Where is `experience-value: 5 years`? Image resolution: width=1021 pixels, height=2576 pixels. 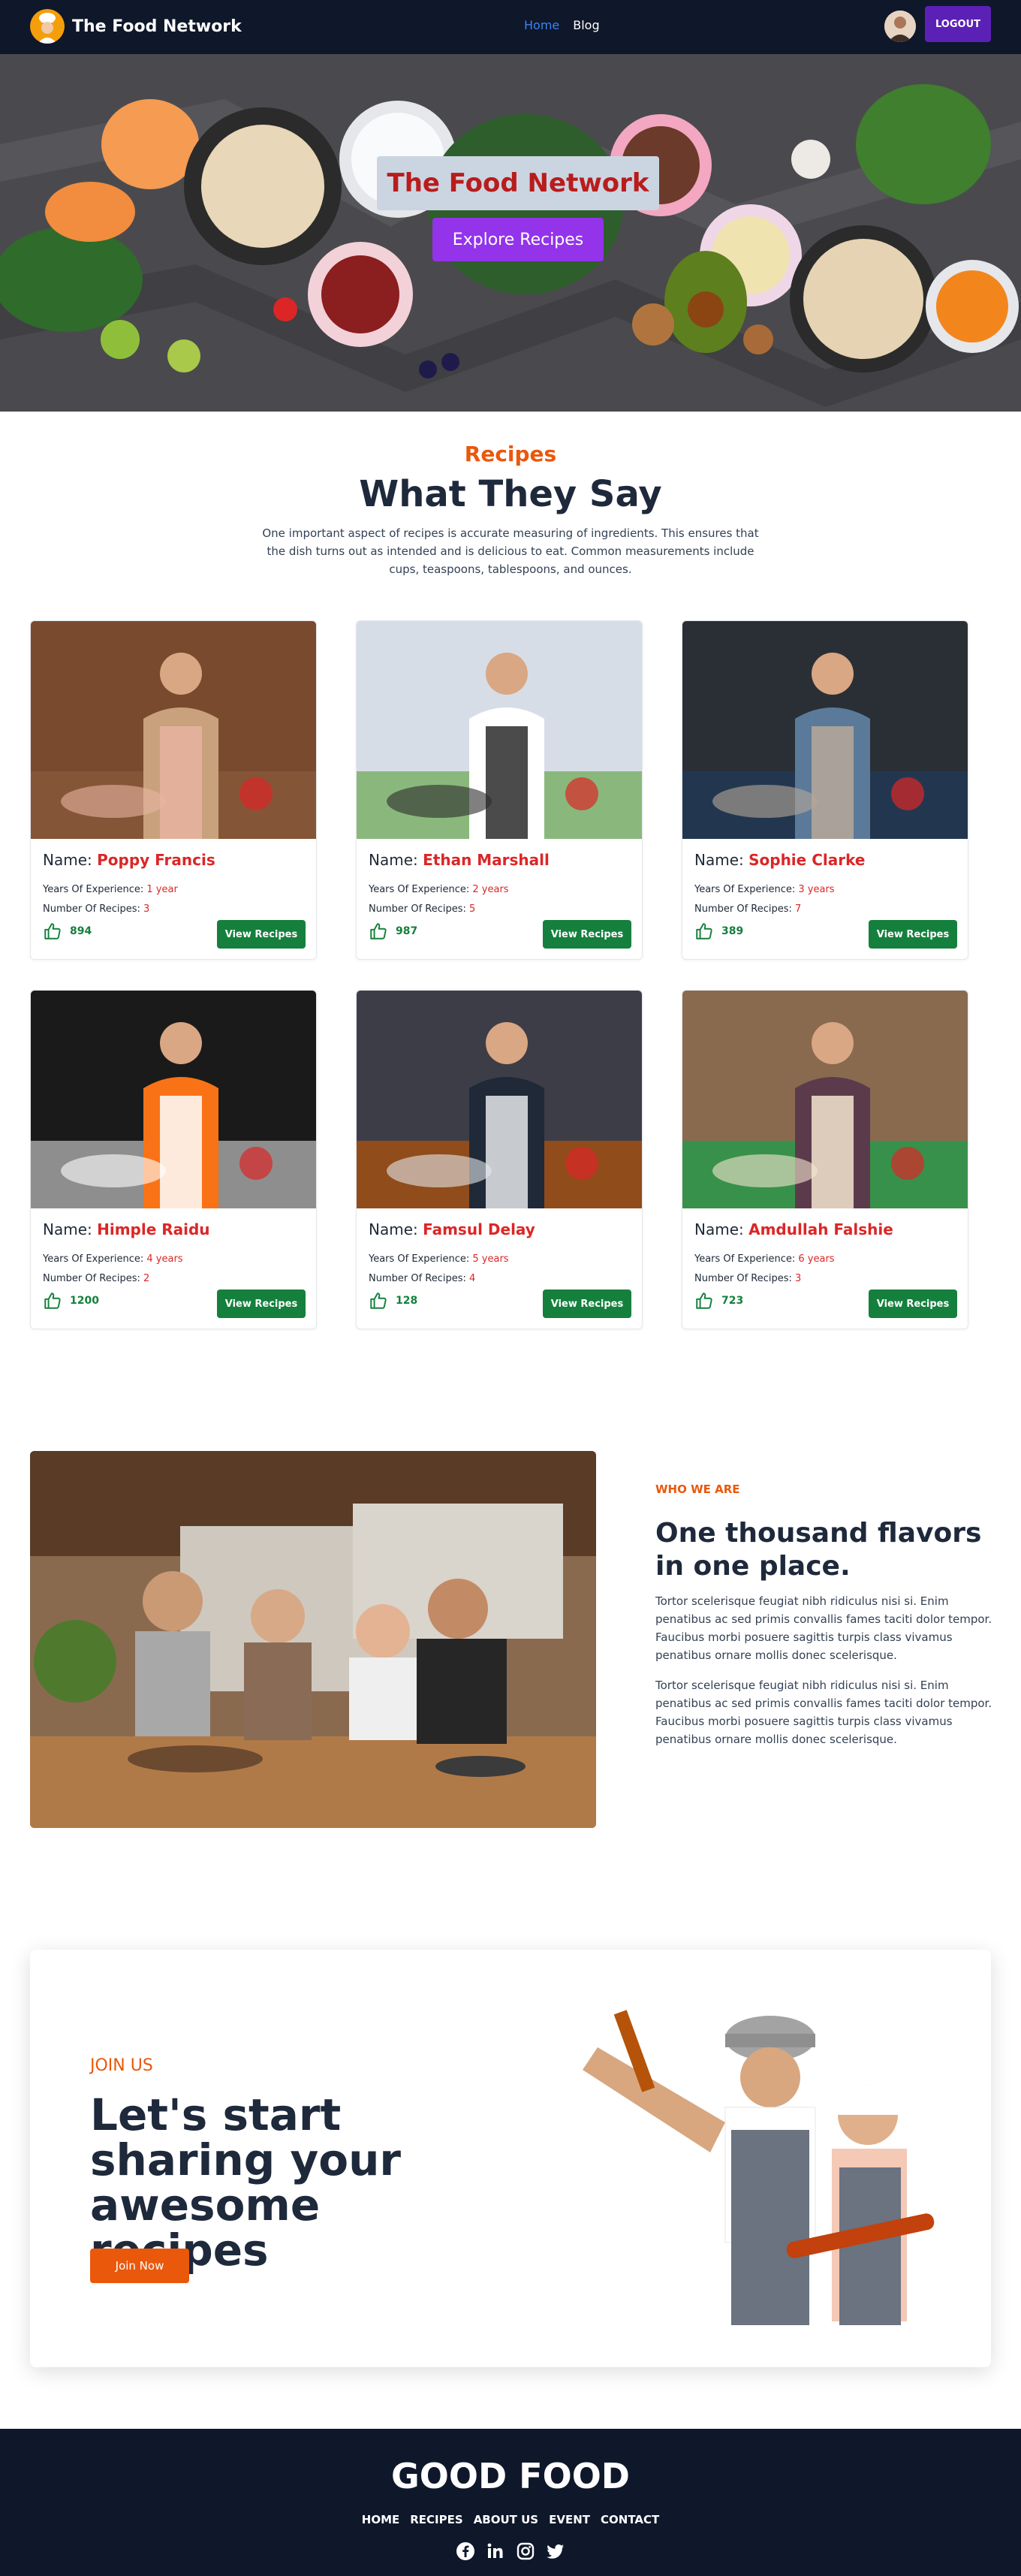
experience-value: 5 years is located at coordinates (490, 1259).